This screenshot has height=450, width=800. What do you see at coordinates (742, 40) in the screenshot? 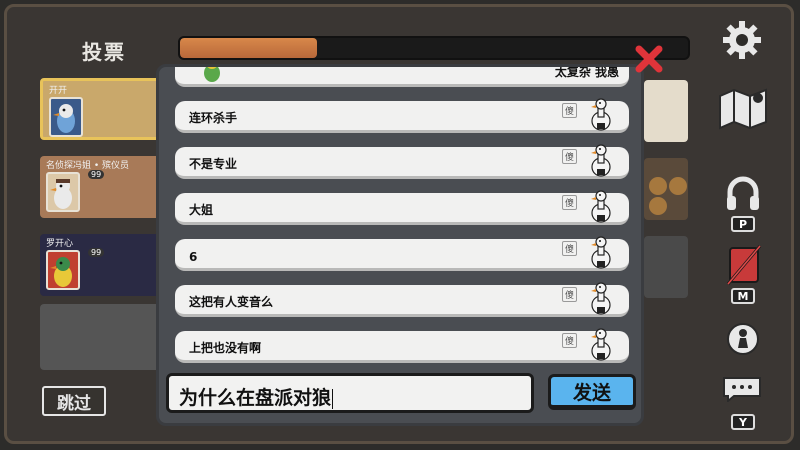
I see `gear-icon` at bounding box center [742, 40].